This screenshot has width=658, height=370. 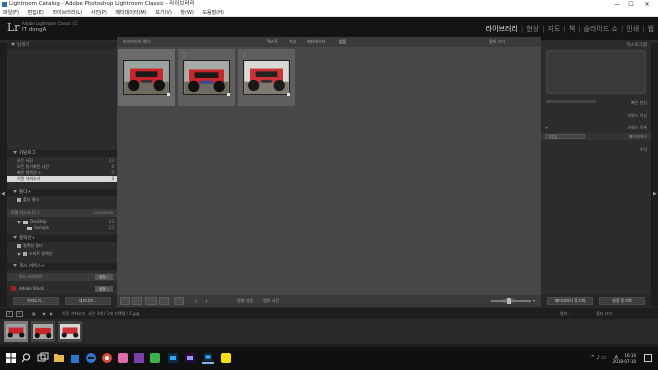 What do you see at coordinates (11, 13) in the screenshot?
I see `menu-file: 파일(F)` at bounding box center [11, 13].